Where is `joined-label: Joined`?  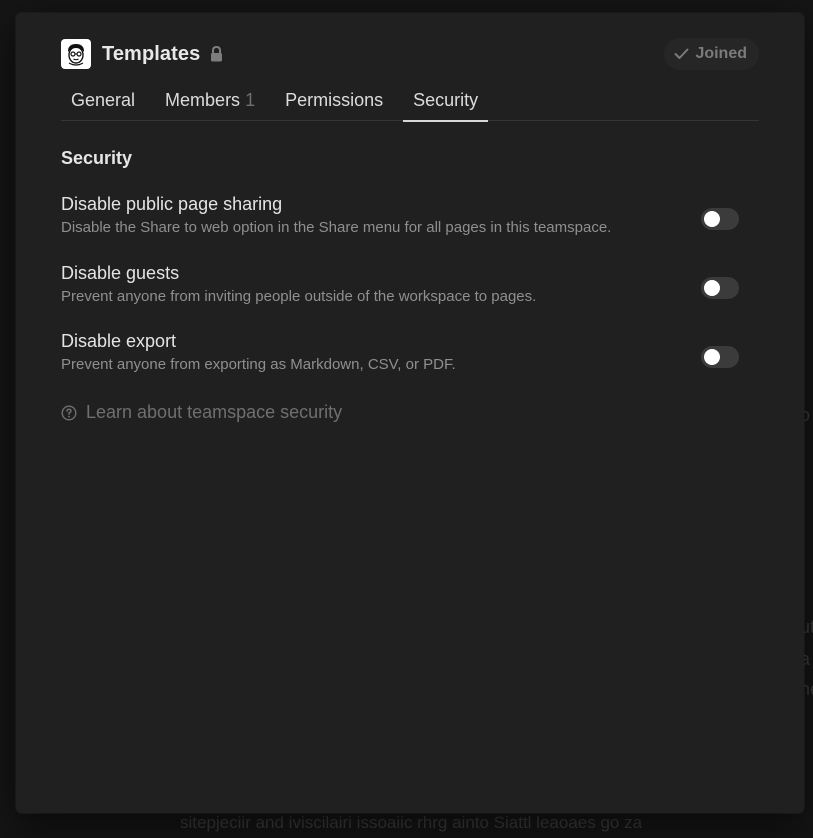
joined-label: Joined is located at coordinates (721, 53).